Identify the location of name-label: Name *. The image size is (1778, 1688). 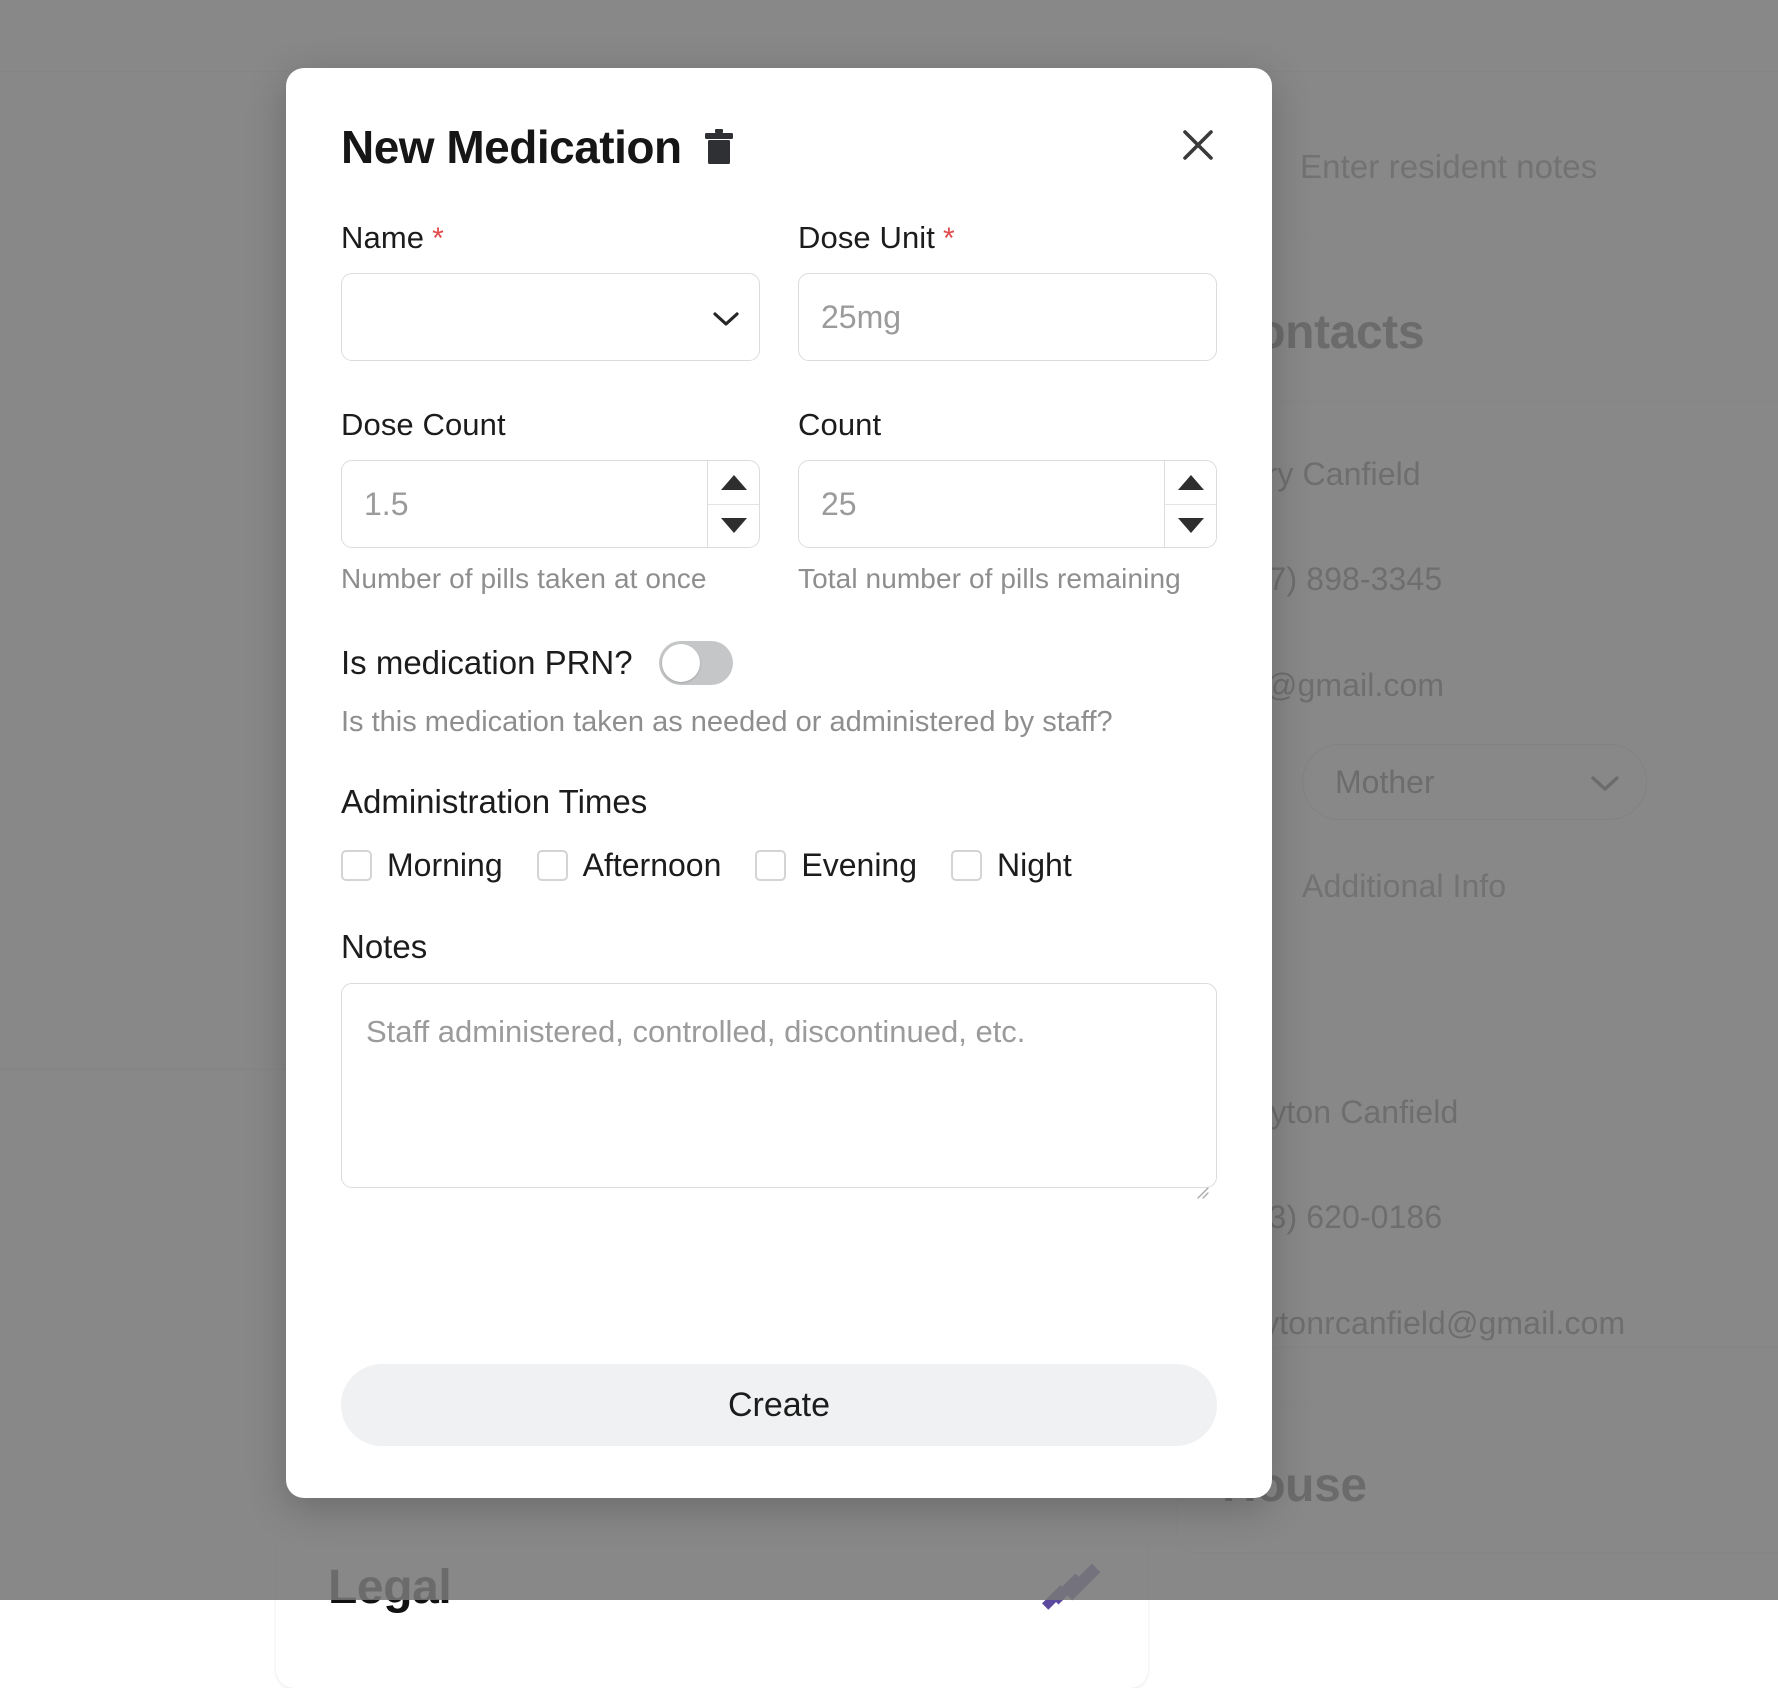
(550, 238).